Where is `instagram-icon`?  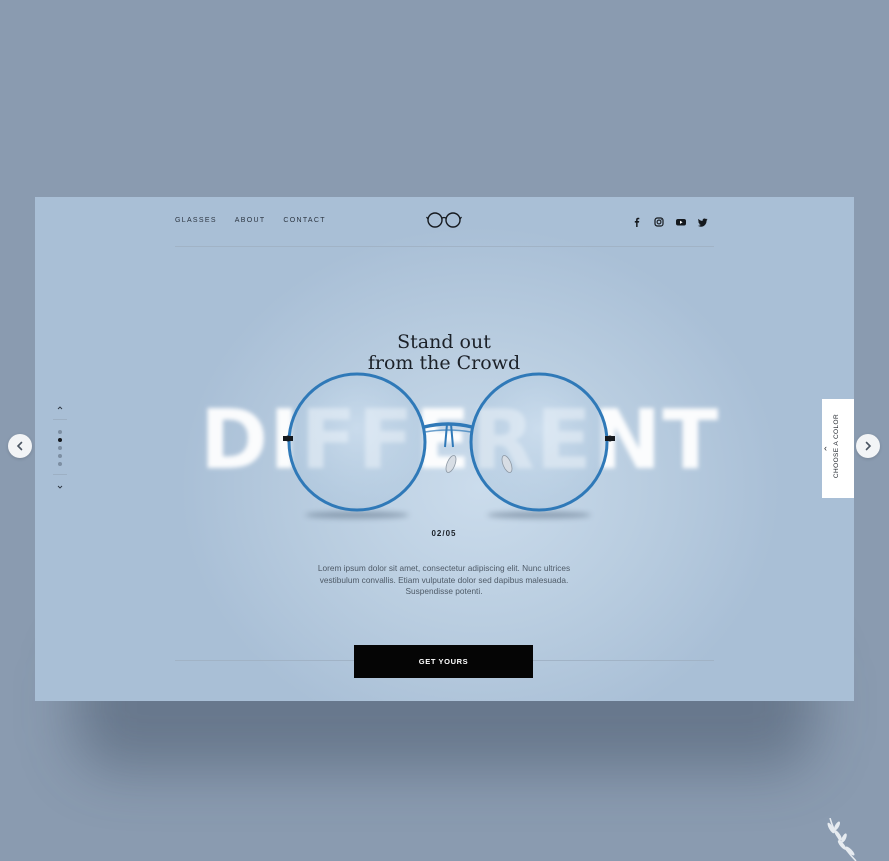
instagram-icon is located at coordinates (659, 221).